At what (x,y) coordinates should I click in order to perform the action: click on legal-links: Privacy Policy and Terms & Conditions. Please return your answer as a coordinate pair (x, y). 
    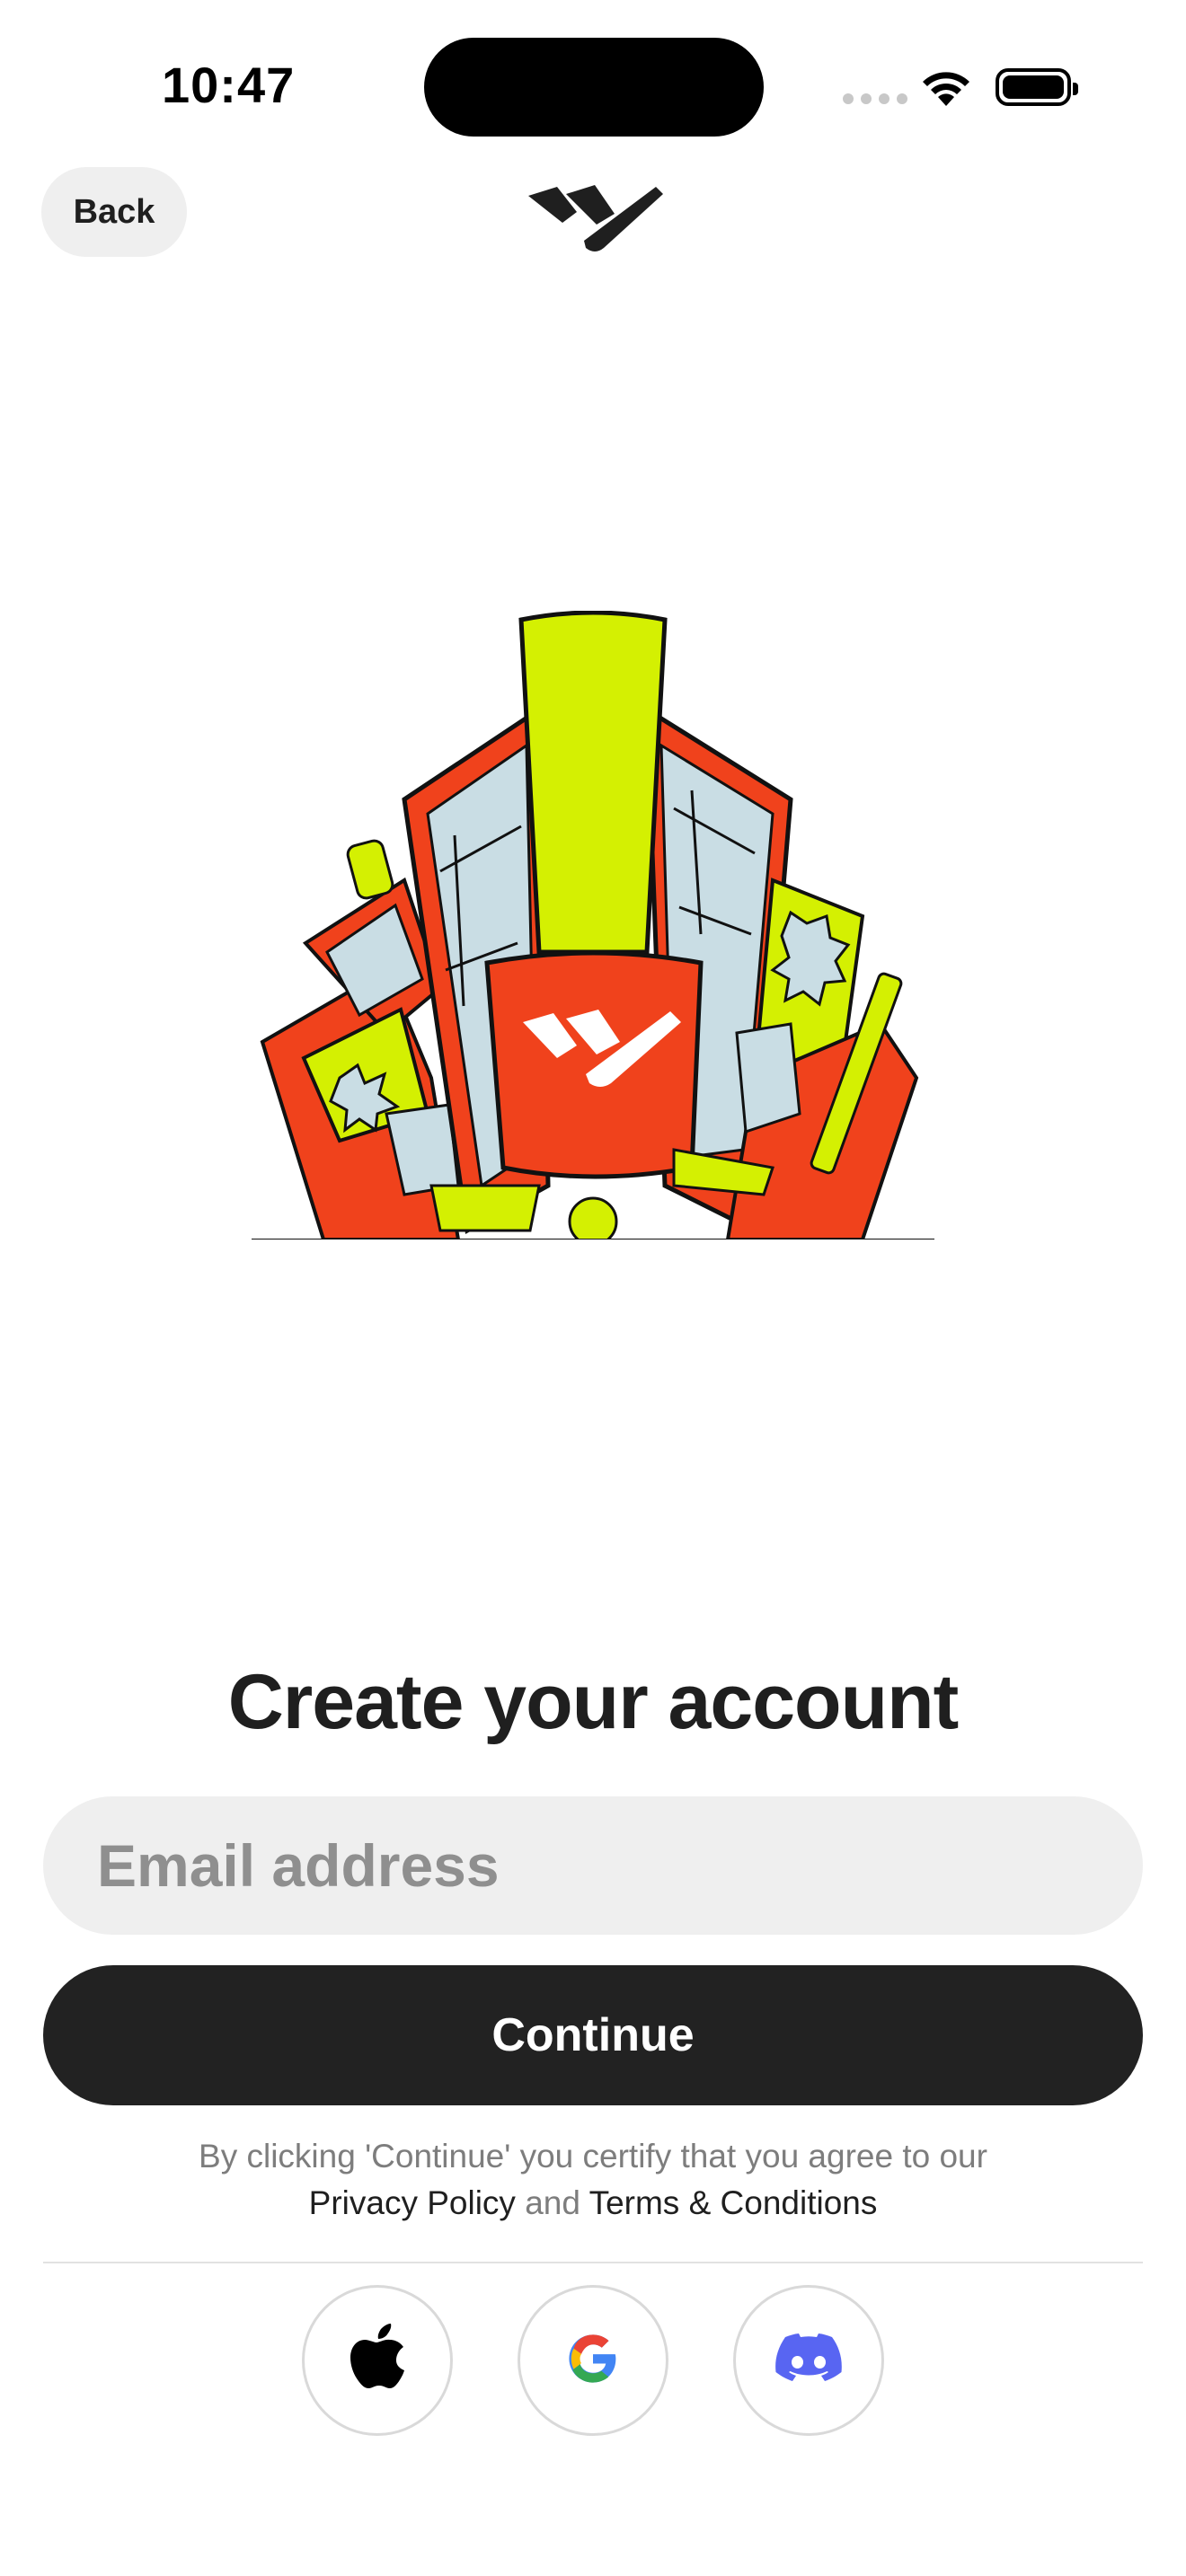
    Looking at the image, I should click on (593, 2203).